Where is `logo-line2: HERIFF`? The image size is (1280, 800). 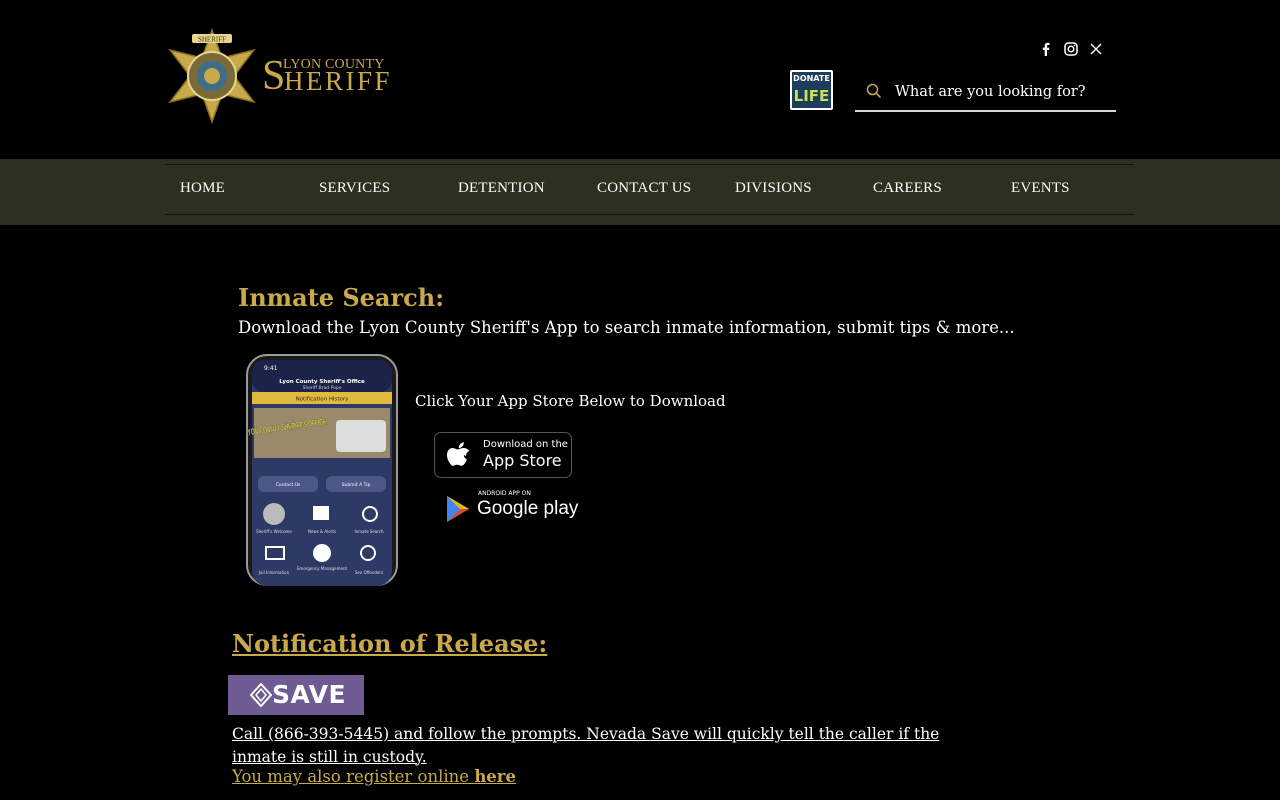 logo-line2: HERIFF is located at coordinates (338, 81).